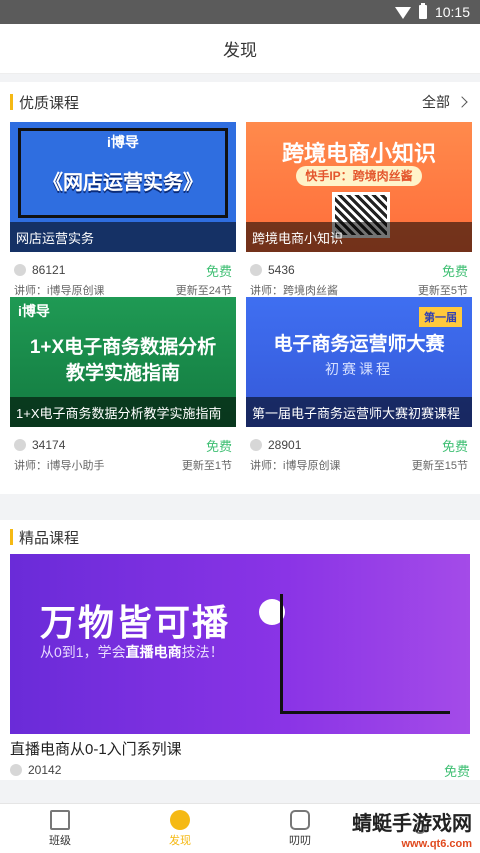 This screenshot has height=853, width=480. I want to click on status-time: 10:15, so click(452, 12).